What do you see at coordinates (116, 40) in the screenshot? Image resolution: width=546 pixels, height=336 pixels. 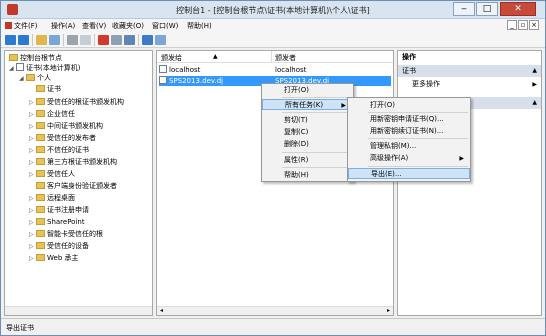 I see `properties-icon` at bounding box center [116, 40].